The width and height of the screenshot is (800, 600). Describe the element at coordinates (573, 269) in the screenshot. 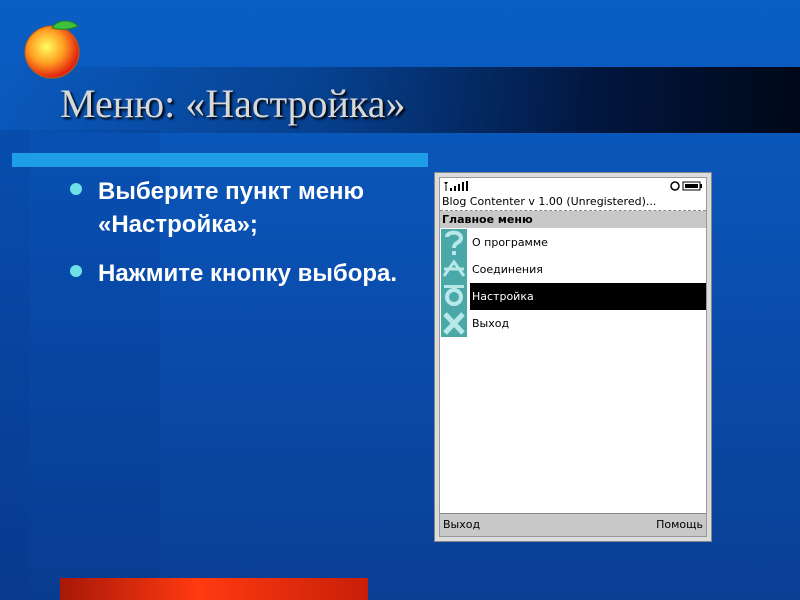

I see `menu-item-connections: Соединения` at that location.